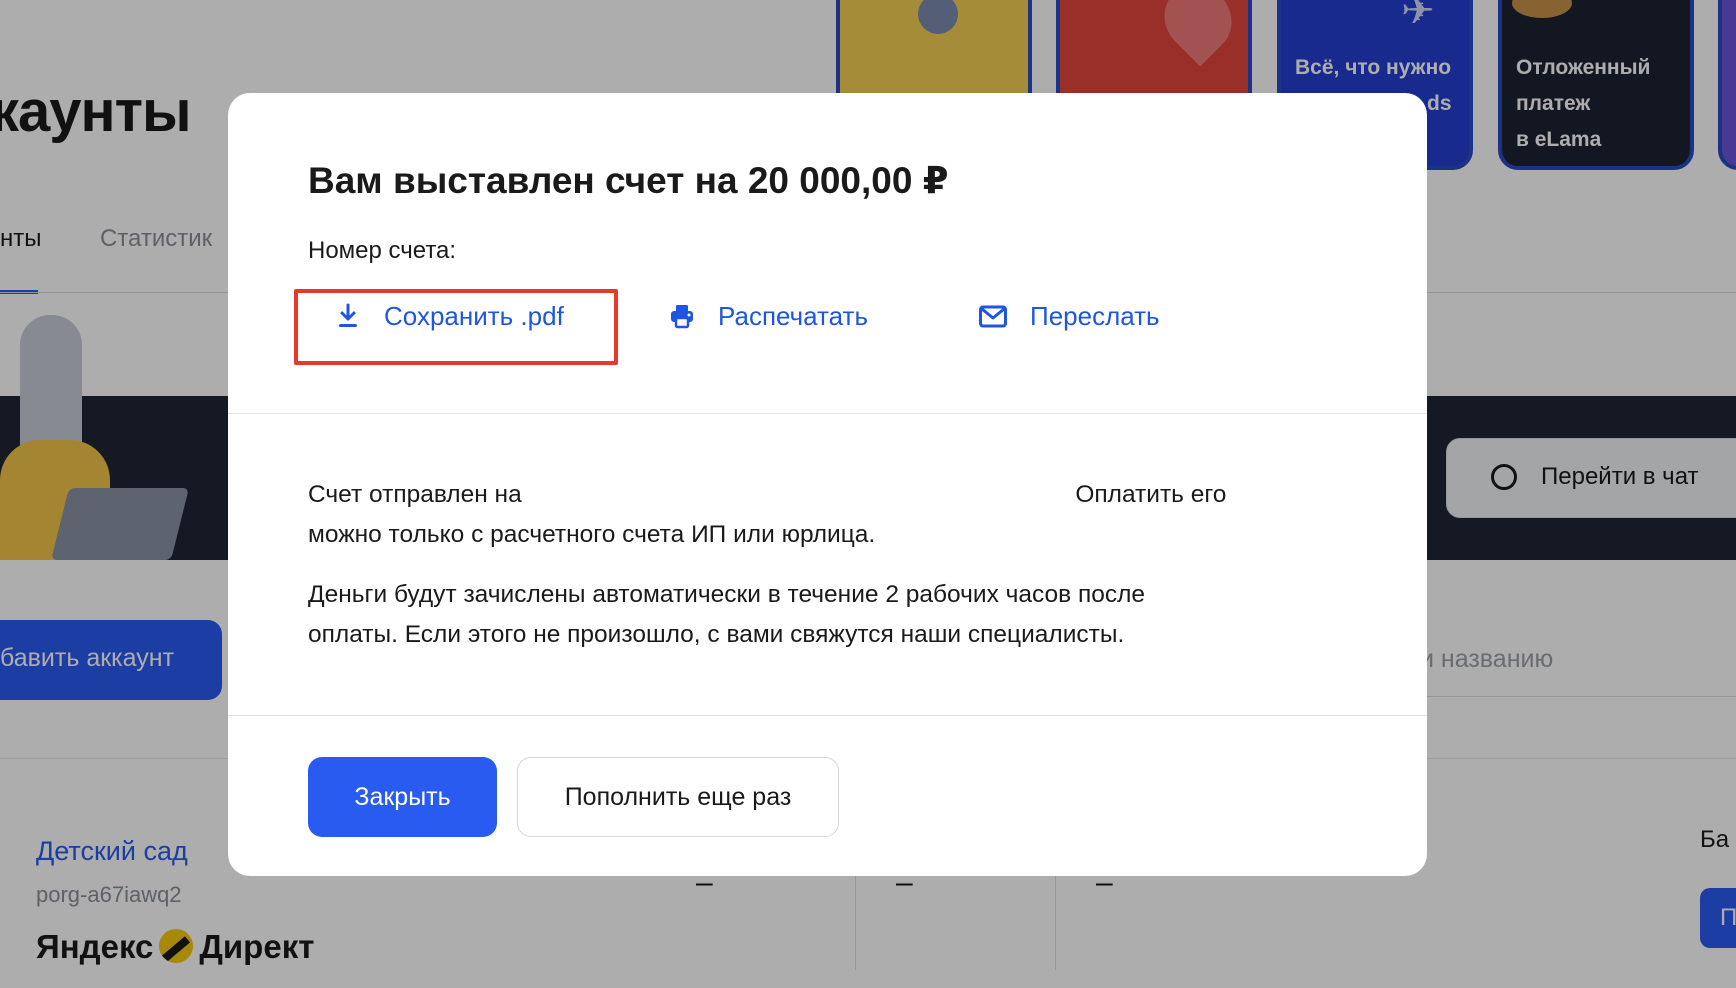 The width and height of the screenshot is (1736, 988). Describe the element at coordinates (767, 495) in the screenshot. I see `sent-info-text-line1: Счет отправлен на Оплатить его` at that location.